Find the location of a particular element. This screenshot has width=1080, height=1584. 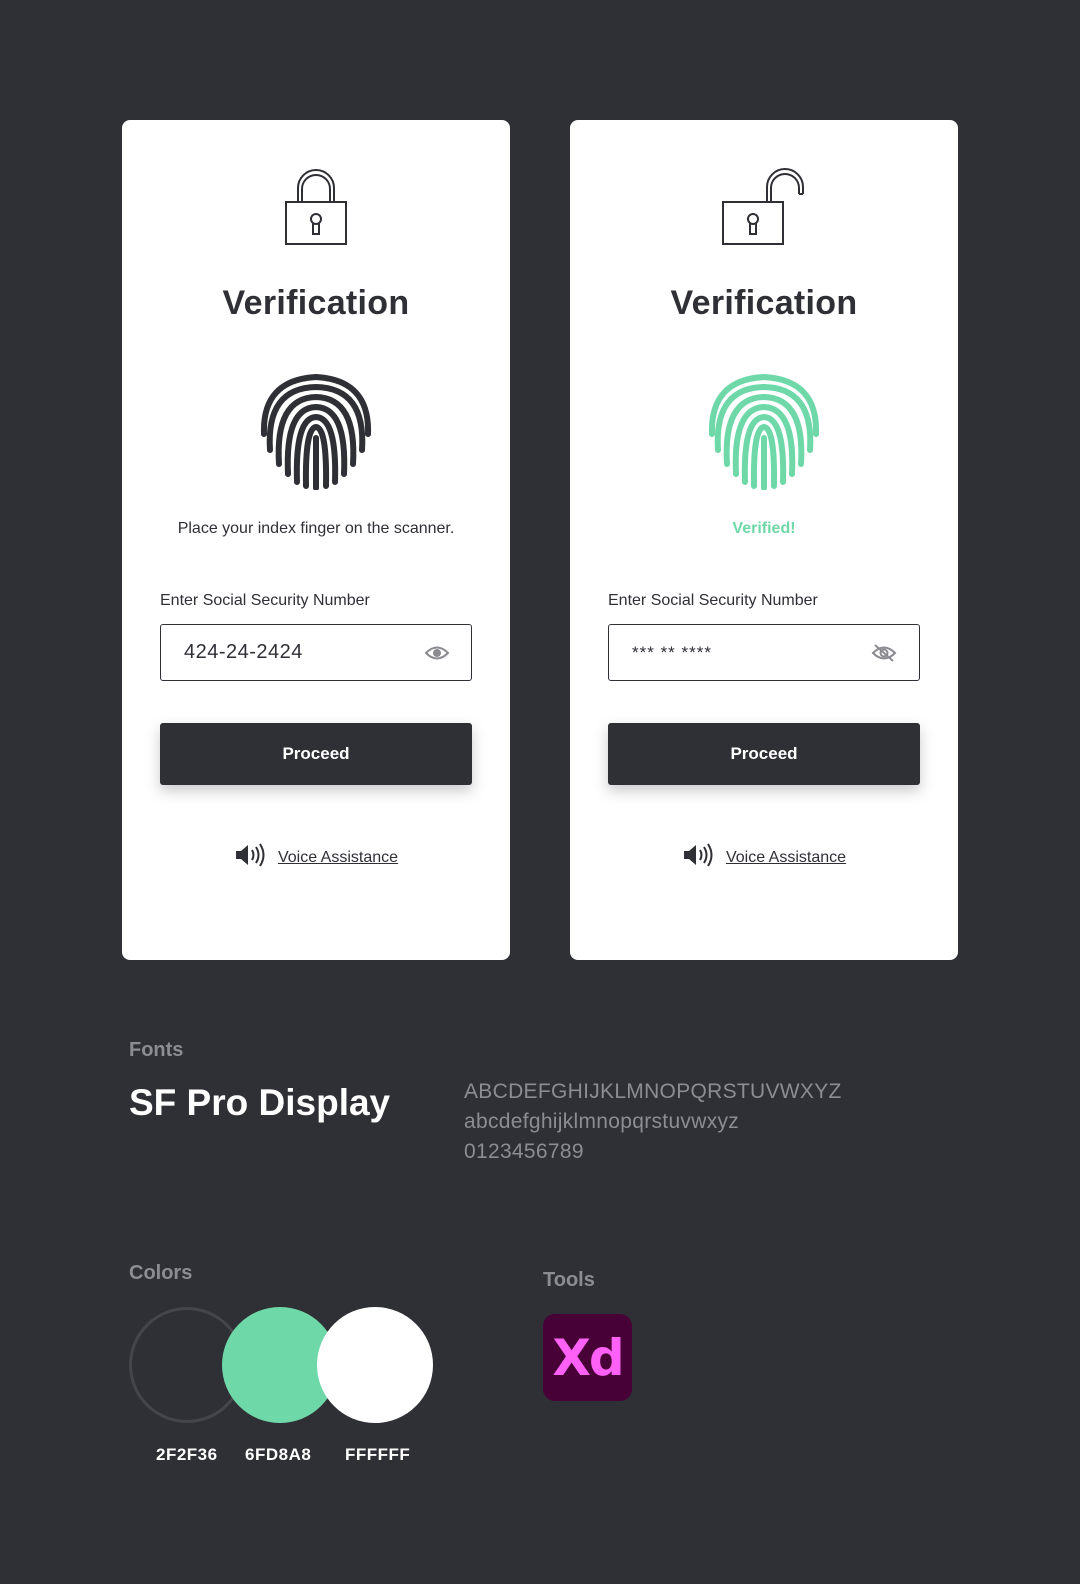

ssn-input: 424-24-2424 is located at coordinates (316, 652).